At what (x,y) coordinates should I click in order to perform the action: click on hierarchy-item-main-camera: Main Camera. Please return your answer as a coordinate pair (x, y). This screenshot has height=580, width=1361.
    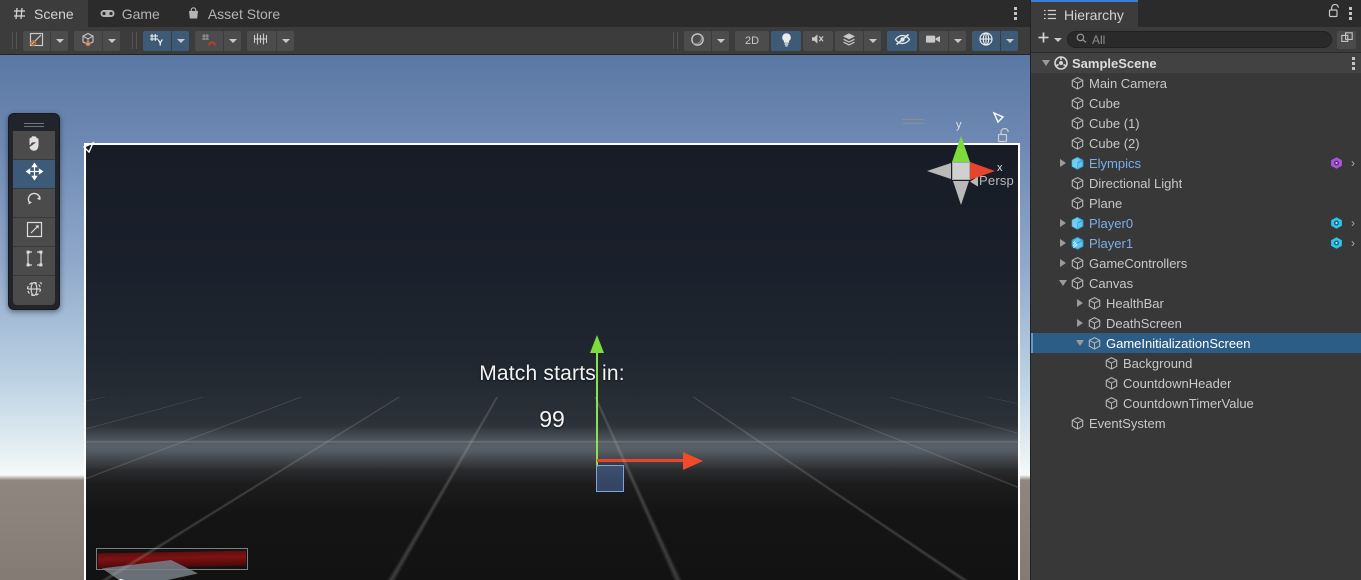
    Looking at the image, I should click on (1196, 83).